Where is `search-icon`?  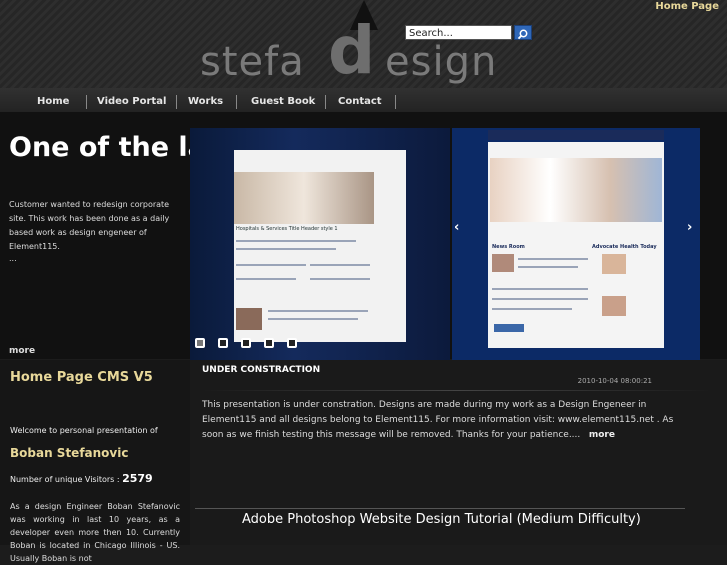 search-icon is located at coordinates (522, 34).